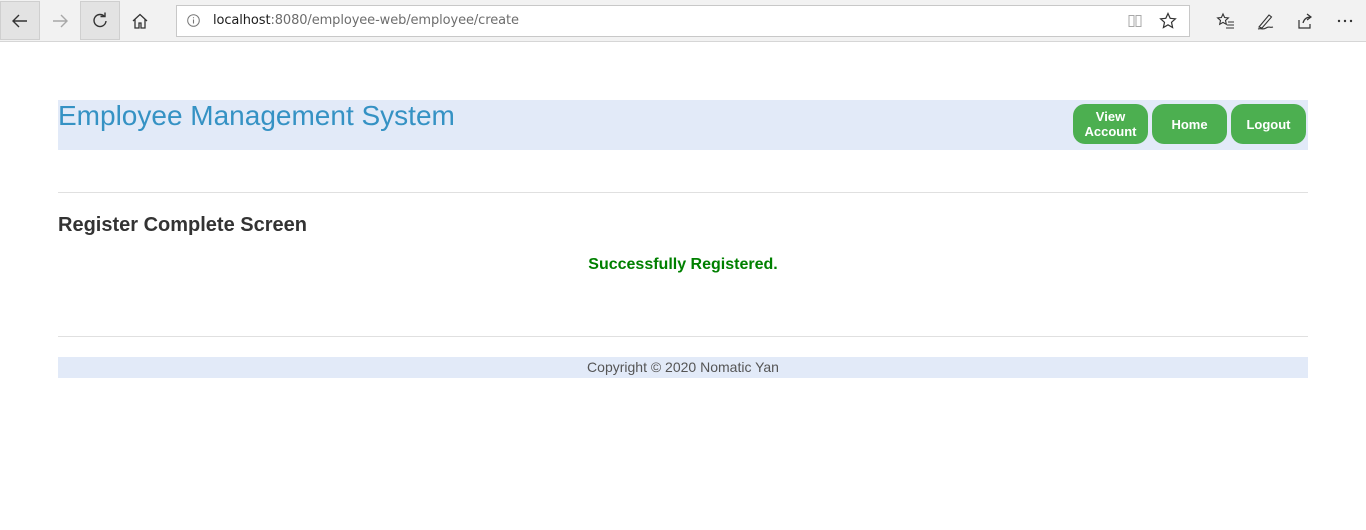 Image resolution: width=1366 pixels, height=530 pixels. What do you see at coordinates (182, 225) in the screenshot?
I see `page-title: Register Complete Screen` at bounding box center [182, 225].